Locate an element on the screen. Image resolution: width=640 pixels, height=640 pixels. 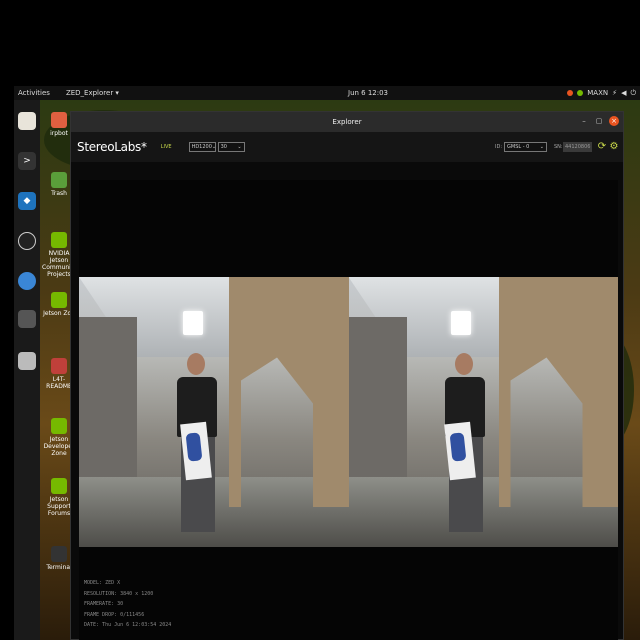
settings-icon: ⚙ is located at coordinates (614, 147).